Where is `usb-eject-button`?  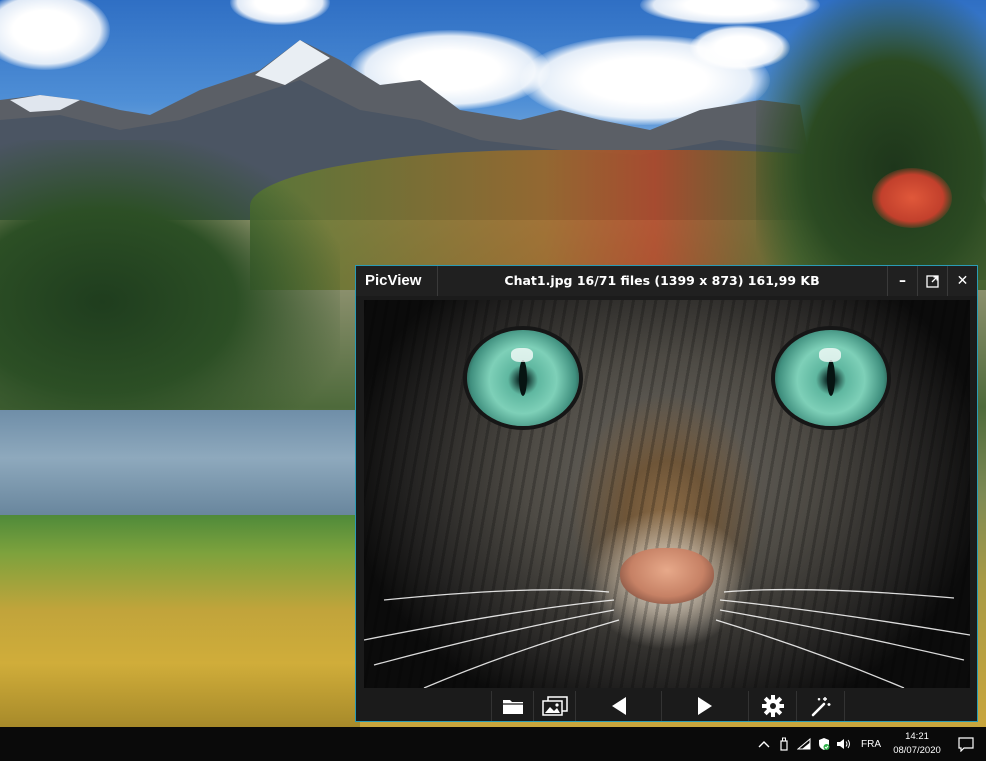
usb-eject-button is located at coordinates (784, 744).